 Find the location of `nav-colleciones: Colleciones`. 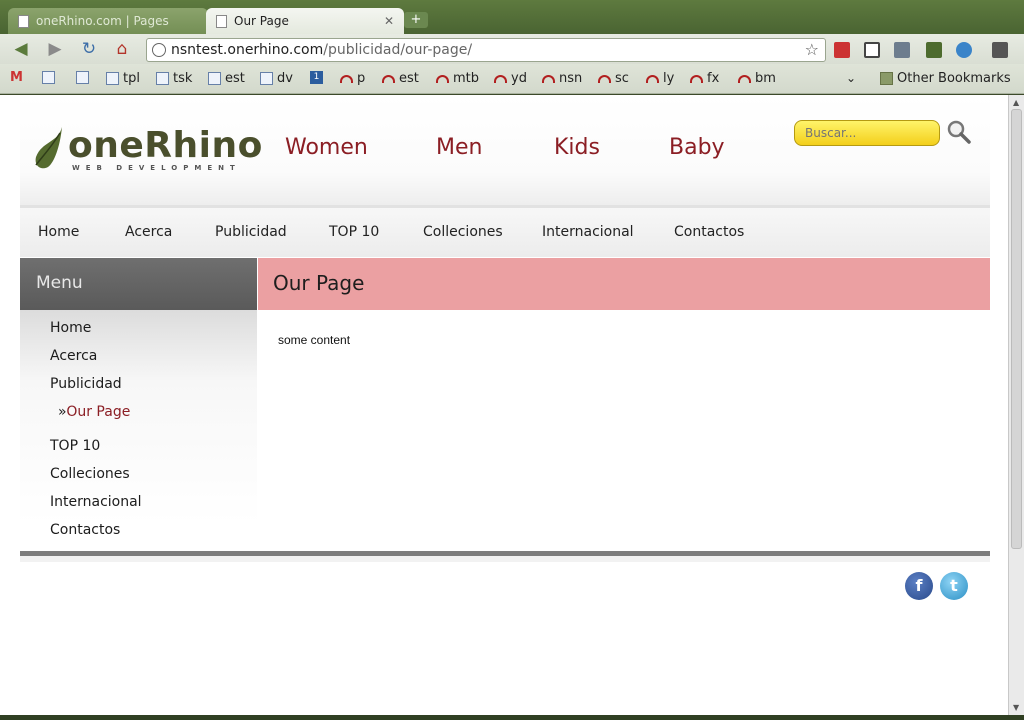

nav-colleciones: Colleciones is located at coordinates (463, 232).